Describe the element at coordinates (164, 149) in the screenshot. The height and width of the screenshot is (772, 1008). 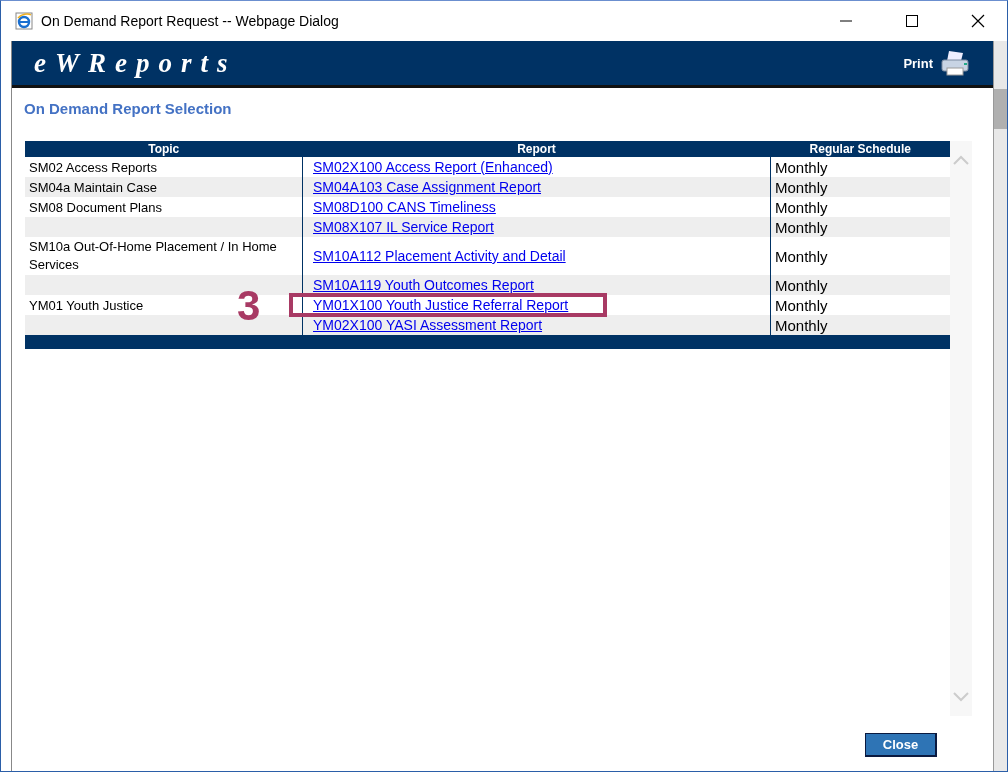
I see `column-header: Topic` at that location.